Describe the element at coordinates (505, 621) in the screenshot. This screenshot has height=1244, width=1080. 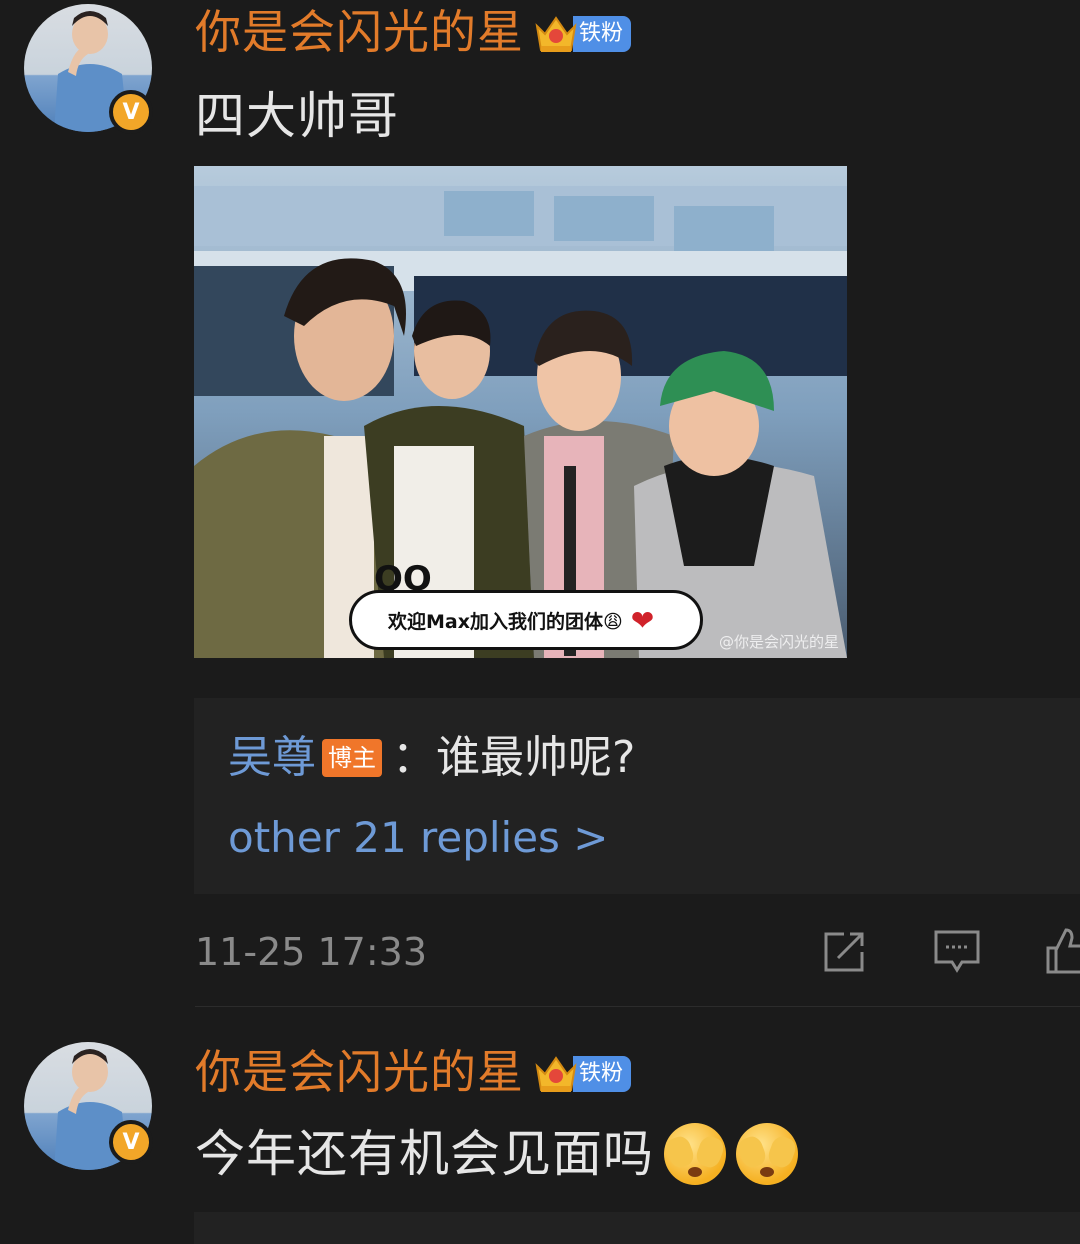
I see `sticker-text: 欢迎Max加入我们的团体😩` at that location.